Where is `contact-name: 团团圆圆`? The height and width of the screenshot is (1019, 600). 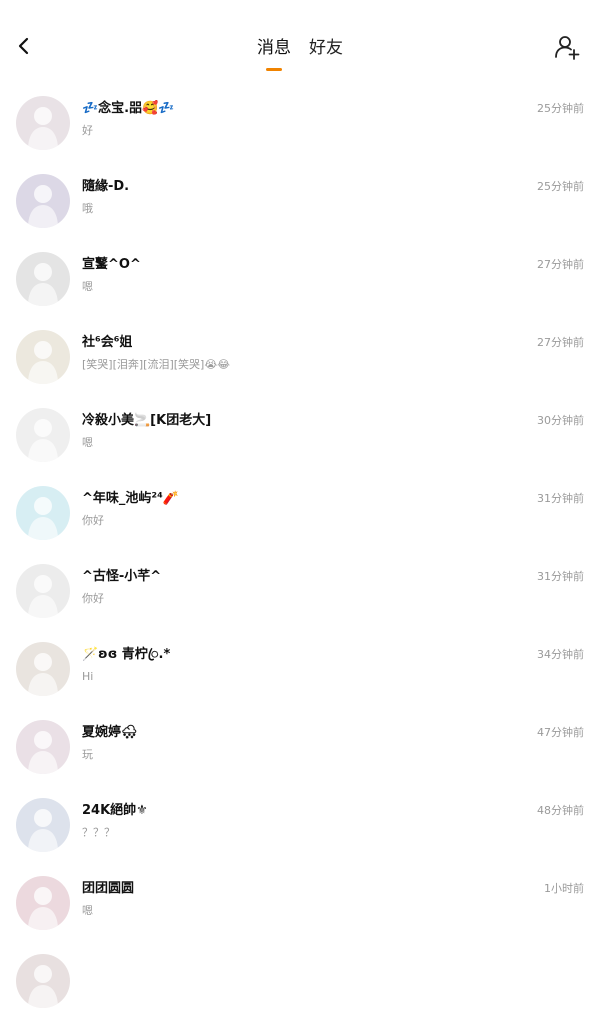 contact-name: 团团圆圆 is located at coordinates (108, 888).